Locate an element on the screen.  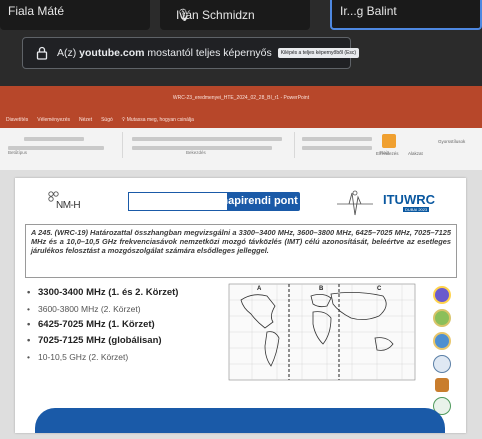
list-item: 6425-7025 MHz (1. Körzet) is located at coordinates (127, 326).